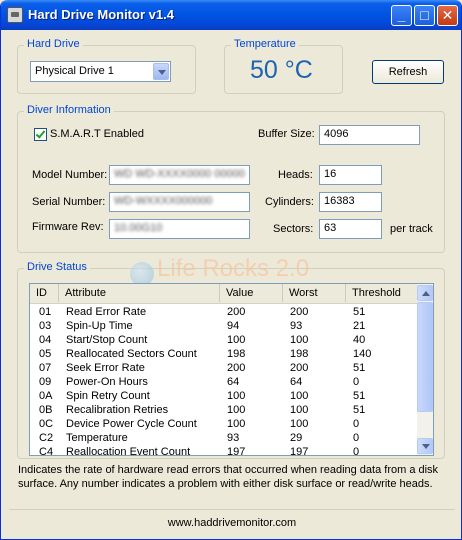 This screenshot has height=540, width=462. Describe the element at coordinates (362, 354) in the screenshot. I see `cell-threshold: 140` at that location.